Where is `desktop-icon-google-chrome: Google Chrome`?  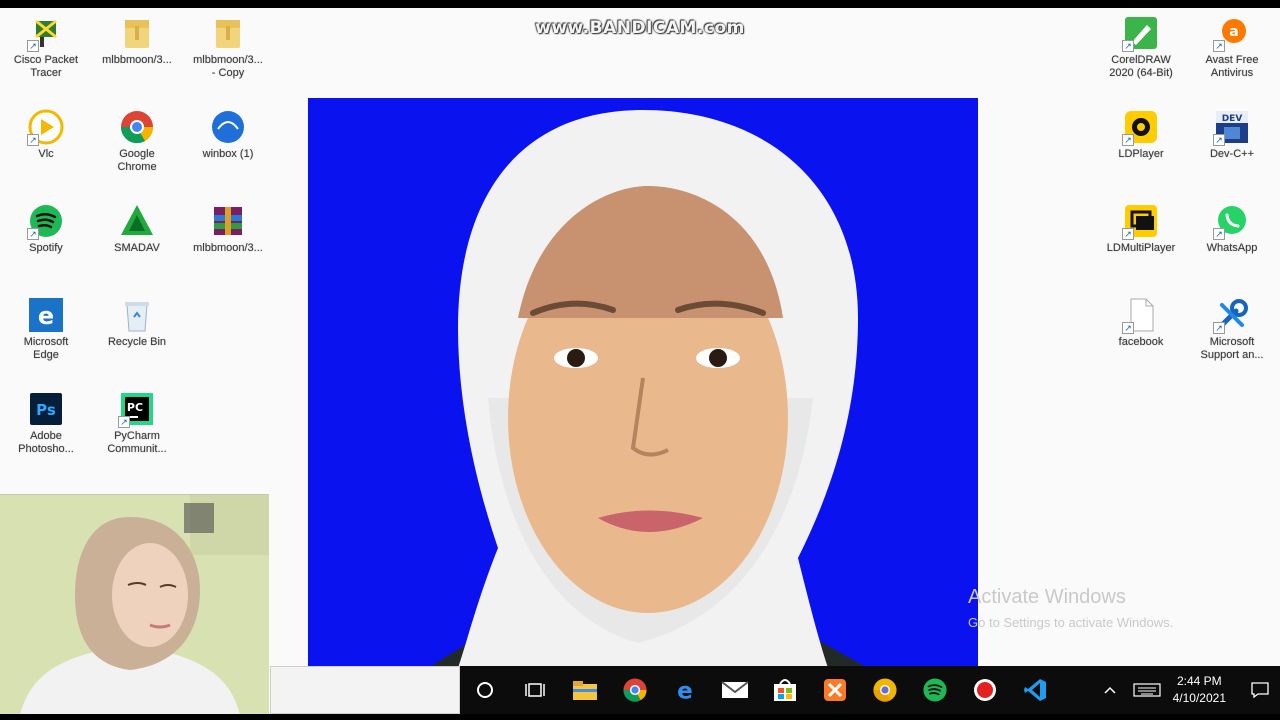
desktop-icon-google-chrome: Google Chrome is located at coordinates (137, 141).